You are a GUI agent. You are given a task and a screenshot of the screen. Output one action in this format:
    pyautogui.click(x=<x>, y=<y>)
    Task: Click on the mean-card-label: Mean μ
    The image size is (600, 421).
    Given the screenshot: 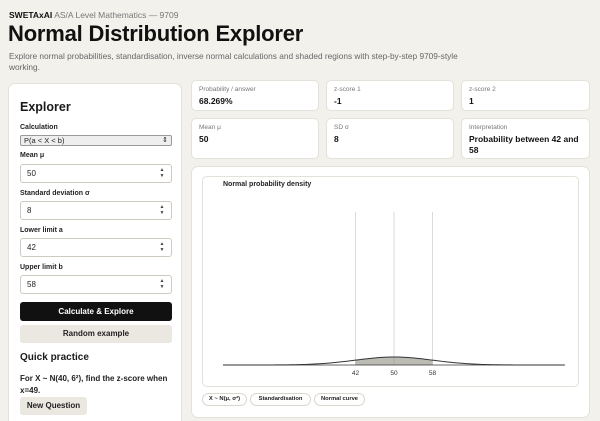 What is the action you would take?
    pyautogui.click(x=210, y=127)
    